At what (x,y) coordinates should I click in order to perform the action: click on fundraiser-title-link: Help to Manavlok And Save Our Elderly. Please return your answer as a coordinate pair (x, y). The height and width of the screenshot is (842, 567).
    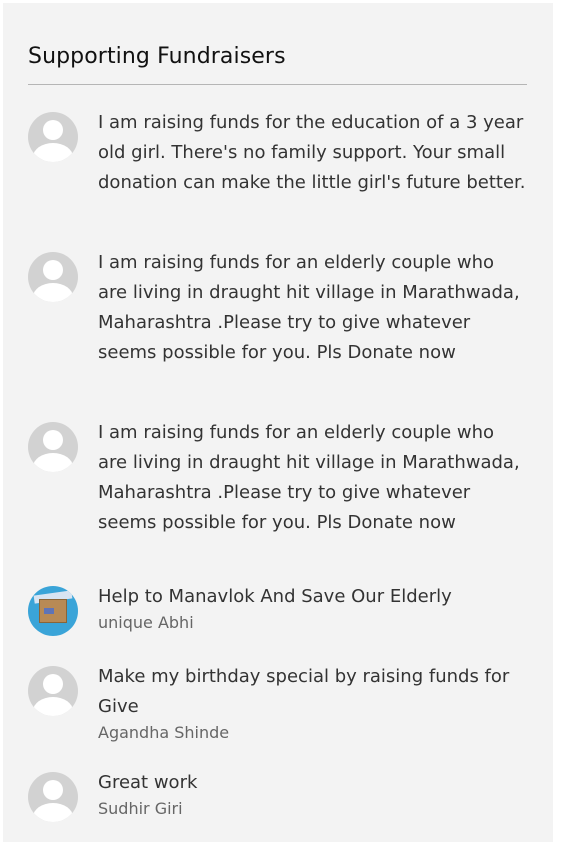
    Looking at the image, I should click on (313, 597).